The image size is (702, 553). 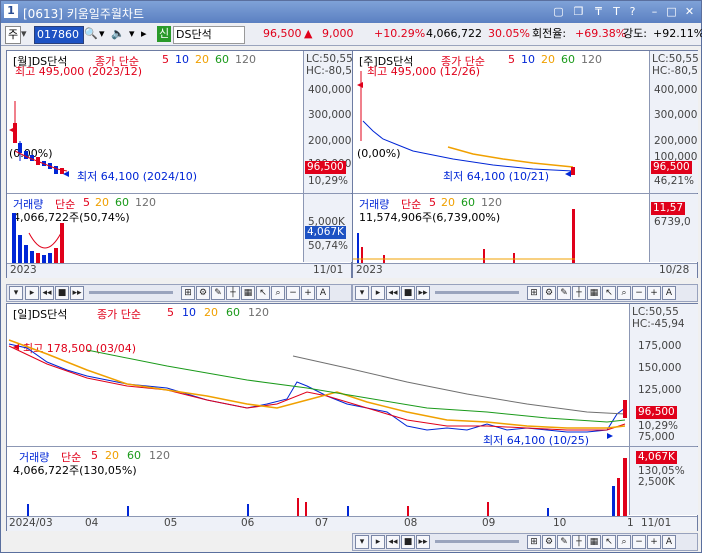 What do you see at coordinates (356, 386) in the screenshot?
I see `daily-ma60-line` at bounding box center [356, 386].